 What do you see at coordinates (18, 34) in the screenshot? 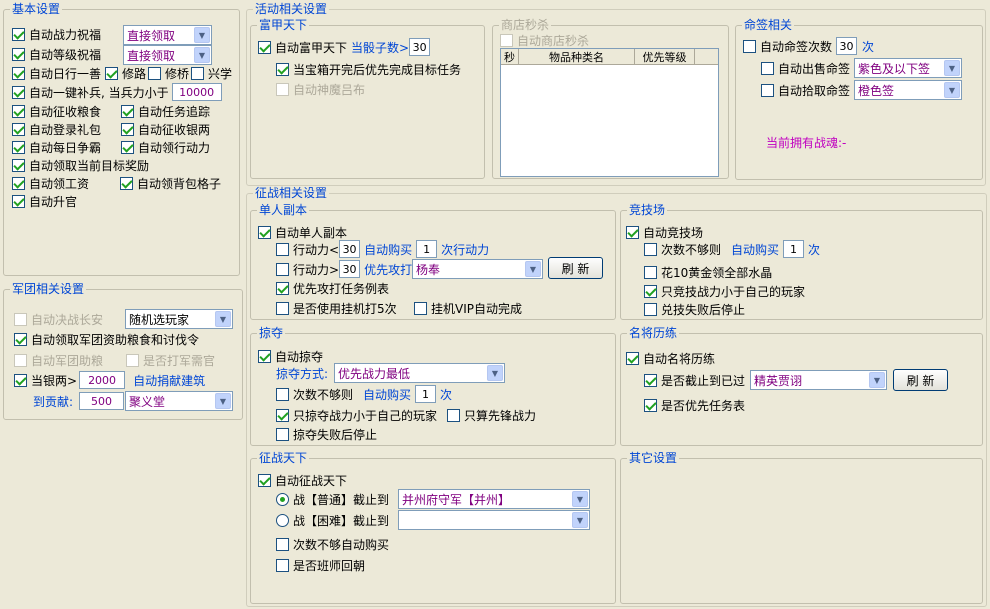
I see `auto-zhanli-checkbox` at bounding box center [18, 34].